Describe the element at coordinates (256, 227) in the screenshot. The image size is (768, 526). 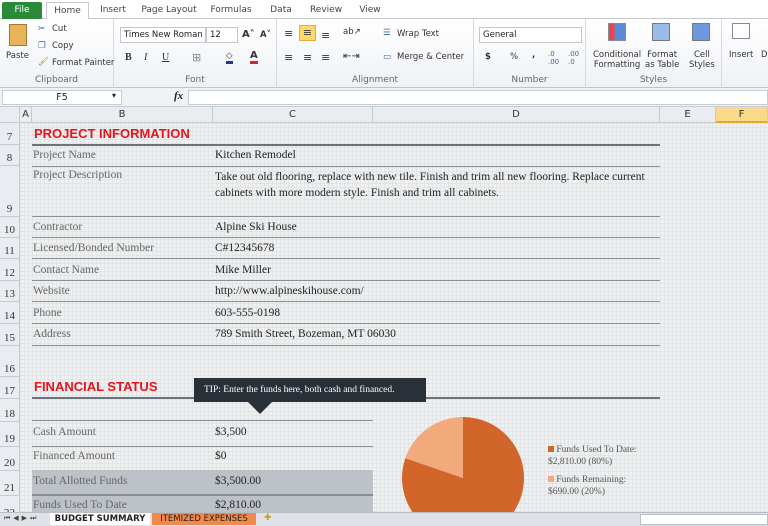
I see `contractor-value: Alpine Ski House` at that location.